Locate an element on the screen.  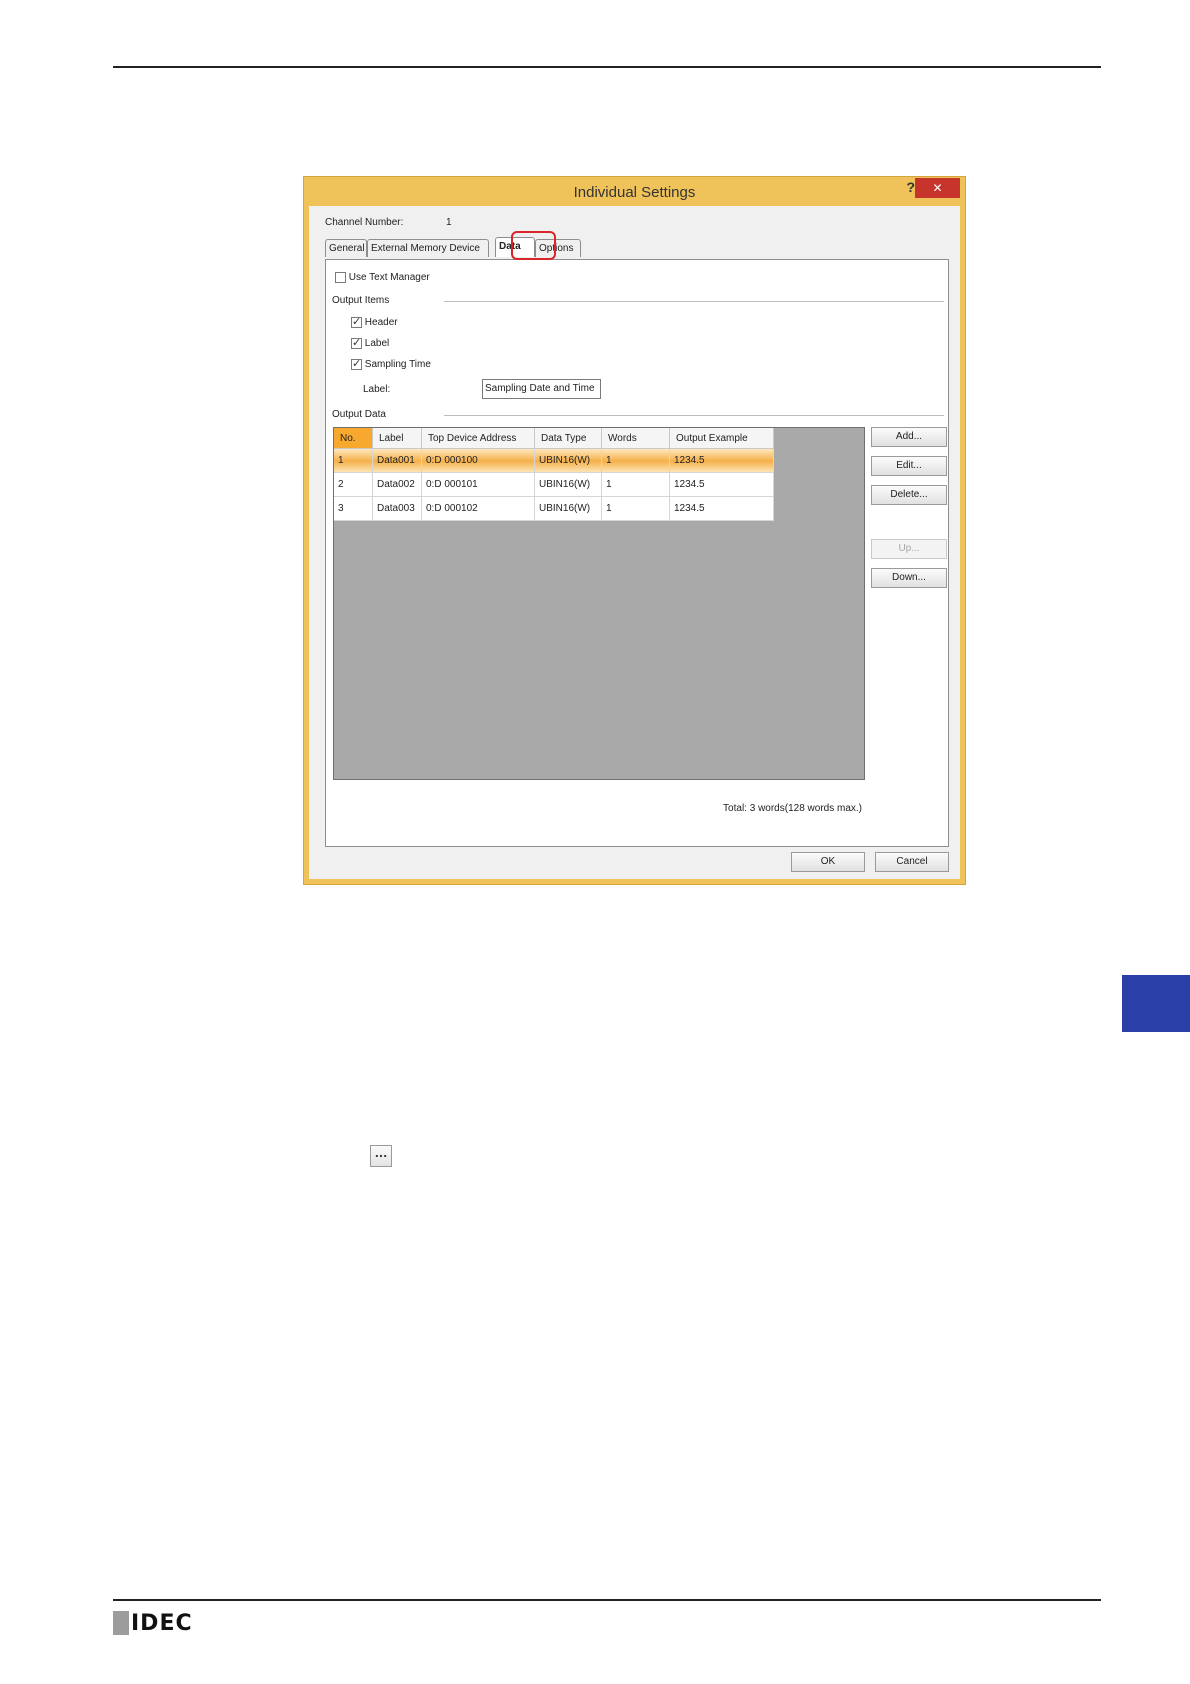
close-button: ✕ is located at coordinates (937, 188).